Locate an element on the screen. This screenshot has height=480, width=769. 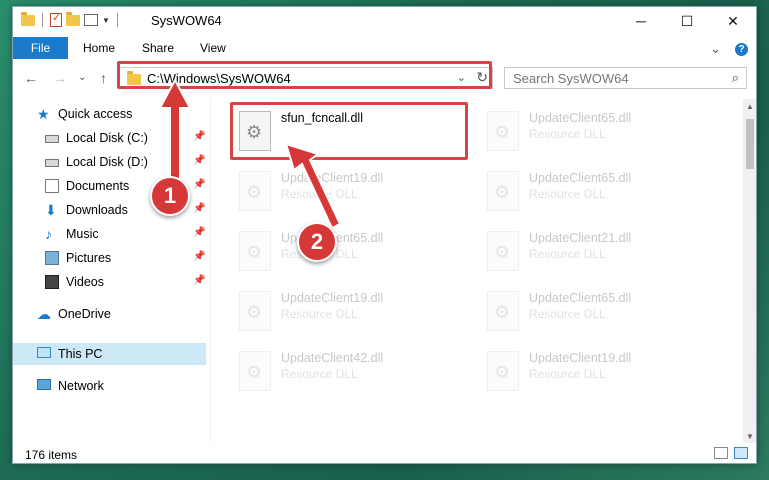
file-item: UpdateClient21.dll Resource DLL is located at coordinates (603, 253).